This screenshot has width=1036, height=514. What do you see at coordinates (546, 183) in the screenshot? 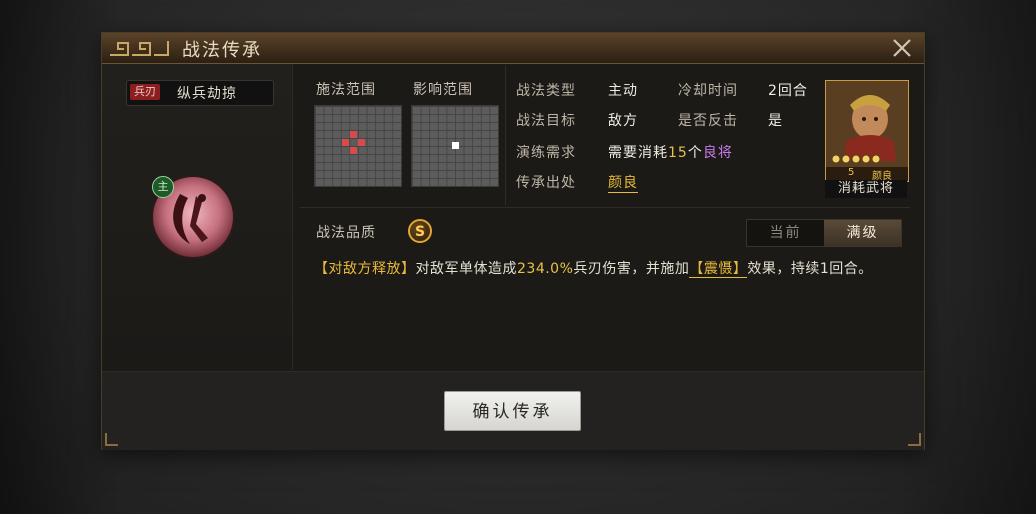
I see `source-label: 传承出处` at bounding box center [546, 183].